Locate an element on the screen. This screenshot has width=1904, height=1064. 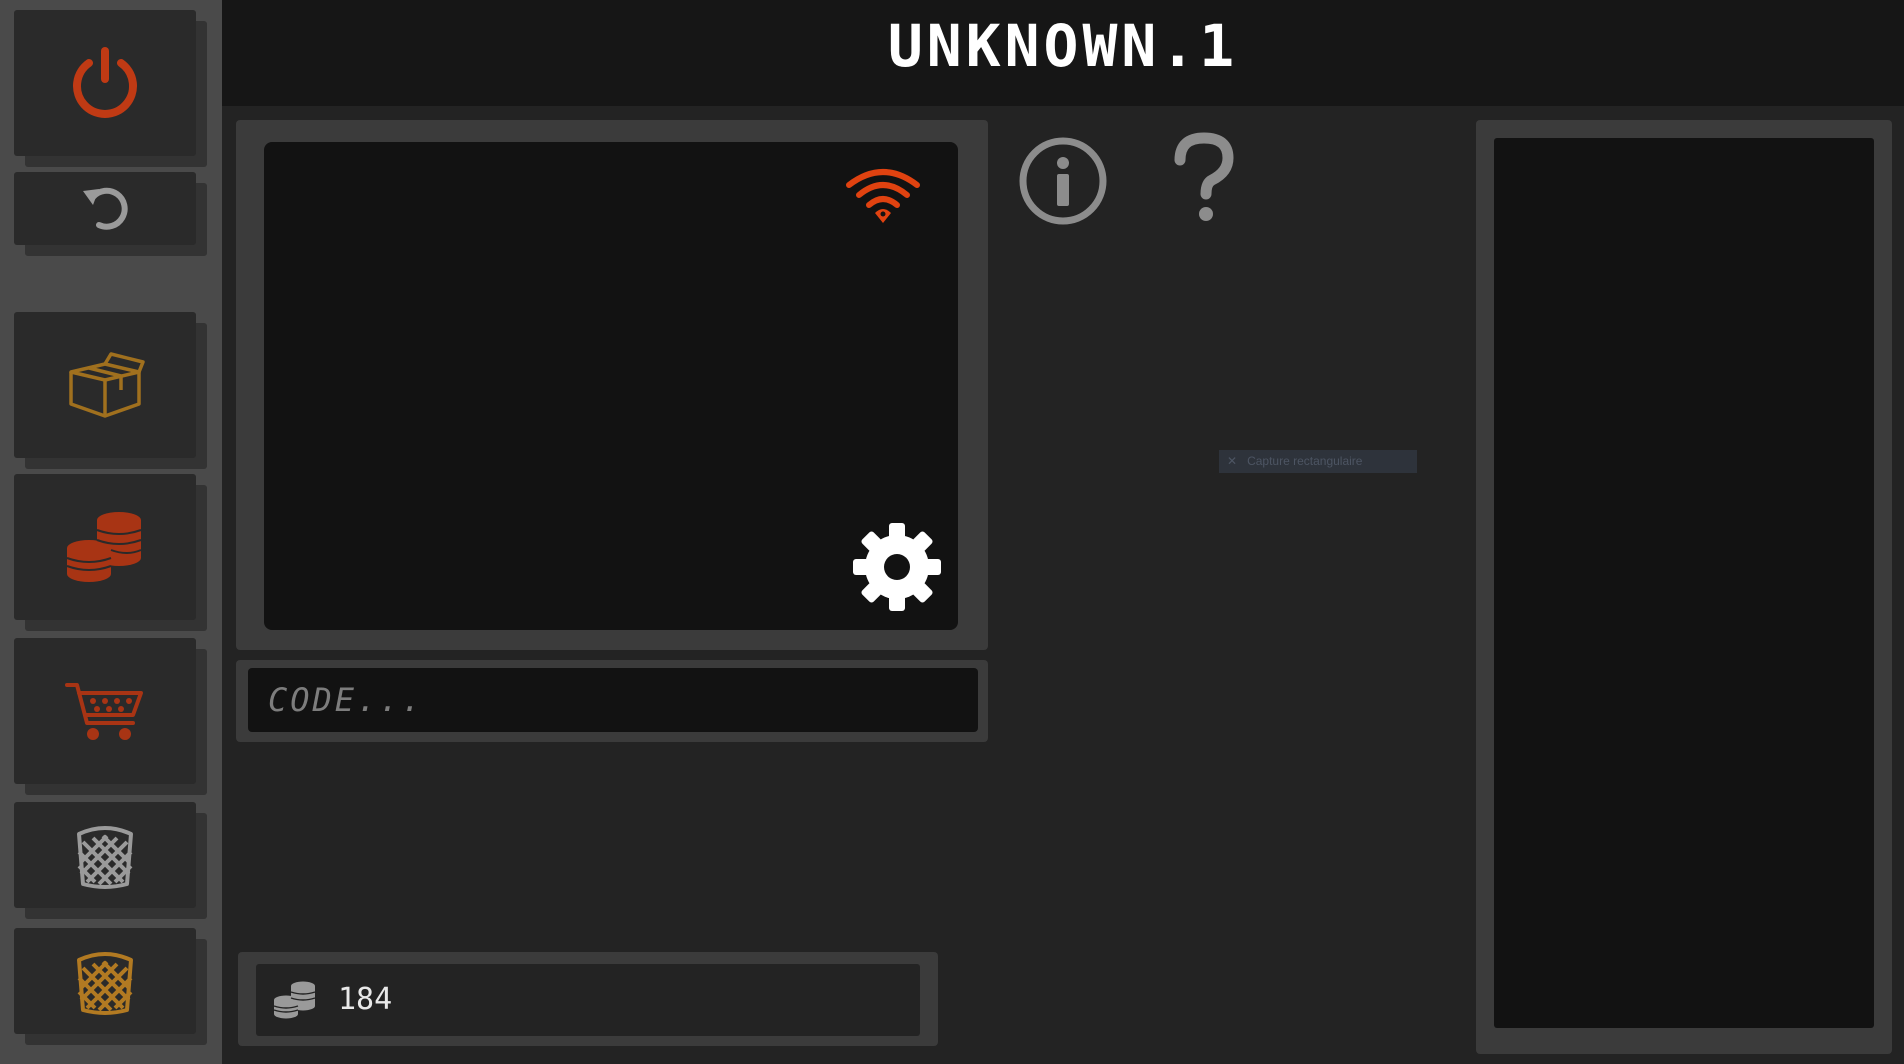
wifi-icon is located at coordinates (883, 196).